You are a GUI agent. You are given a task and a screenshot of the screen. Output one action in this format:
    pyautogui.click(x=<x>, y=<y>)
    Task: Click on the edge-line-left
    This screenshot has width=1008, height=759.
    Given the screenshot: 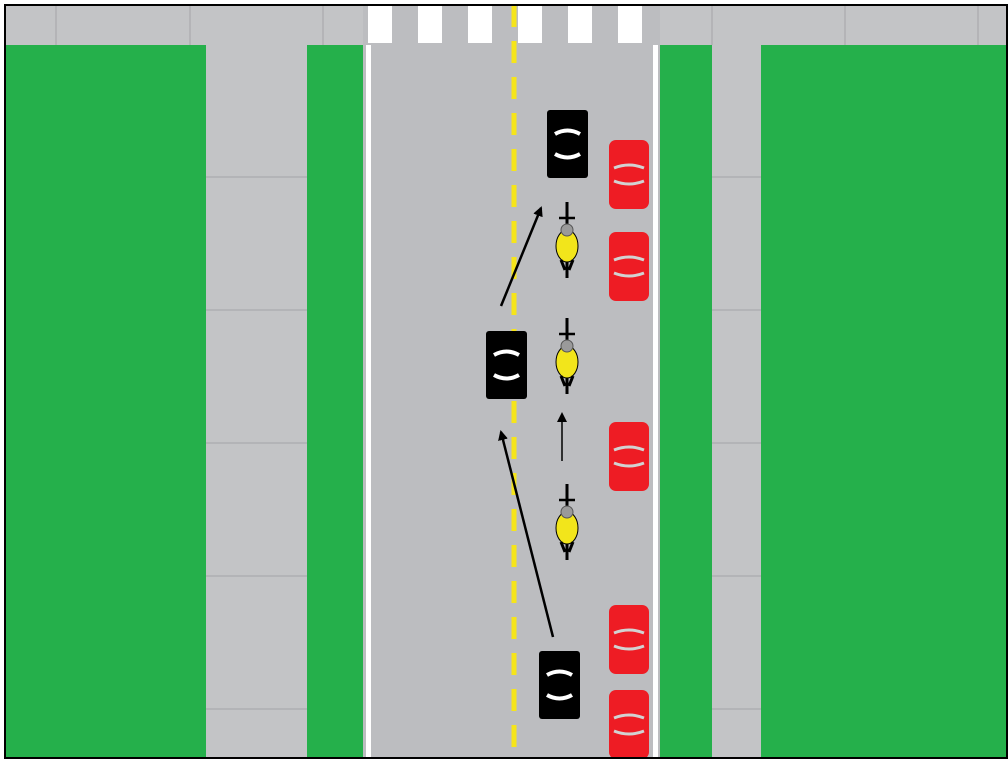 What is the action you would take?
    pyautogui.click(x=368, y=402)
    